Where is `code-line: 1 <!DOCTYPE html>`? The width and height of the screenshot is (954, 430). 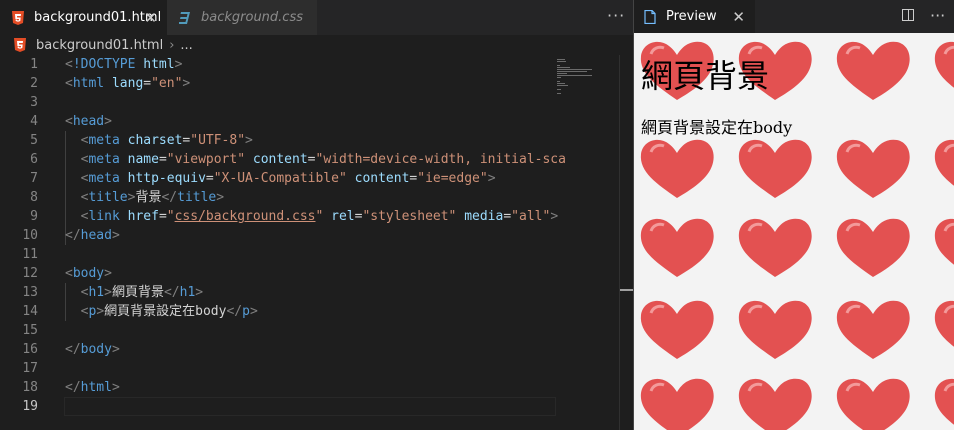 code-line: 1 <!DOCTYPE html> is located at coordinates (277, 64).